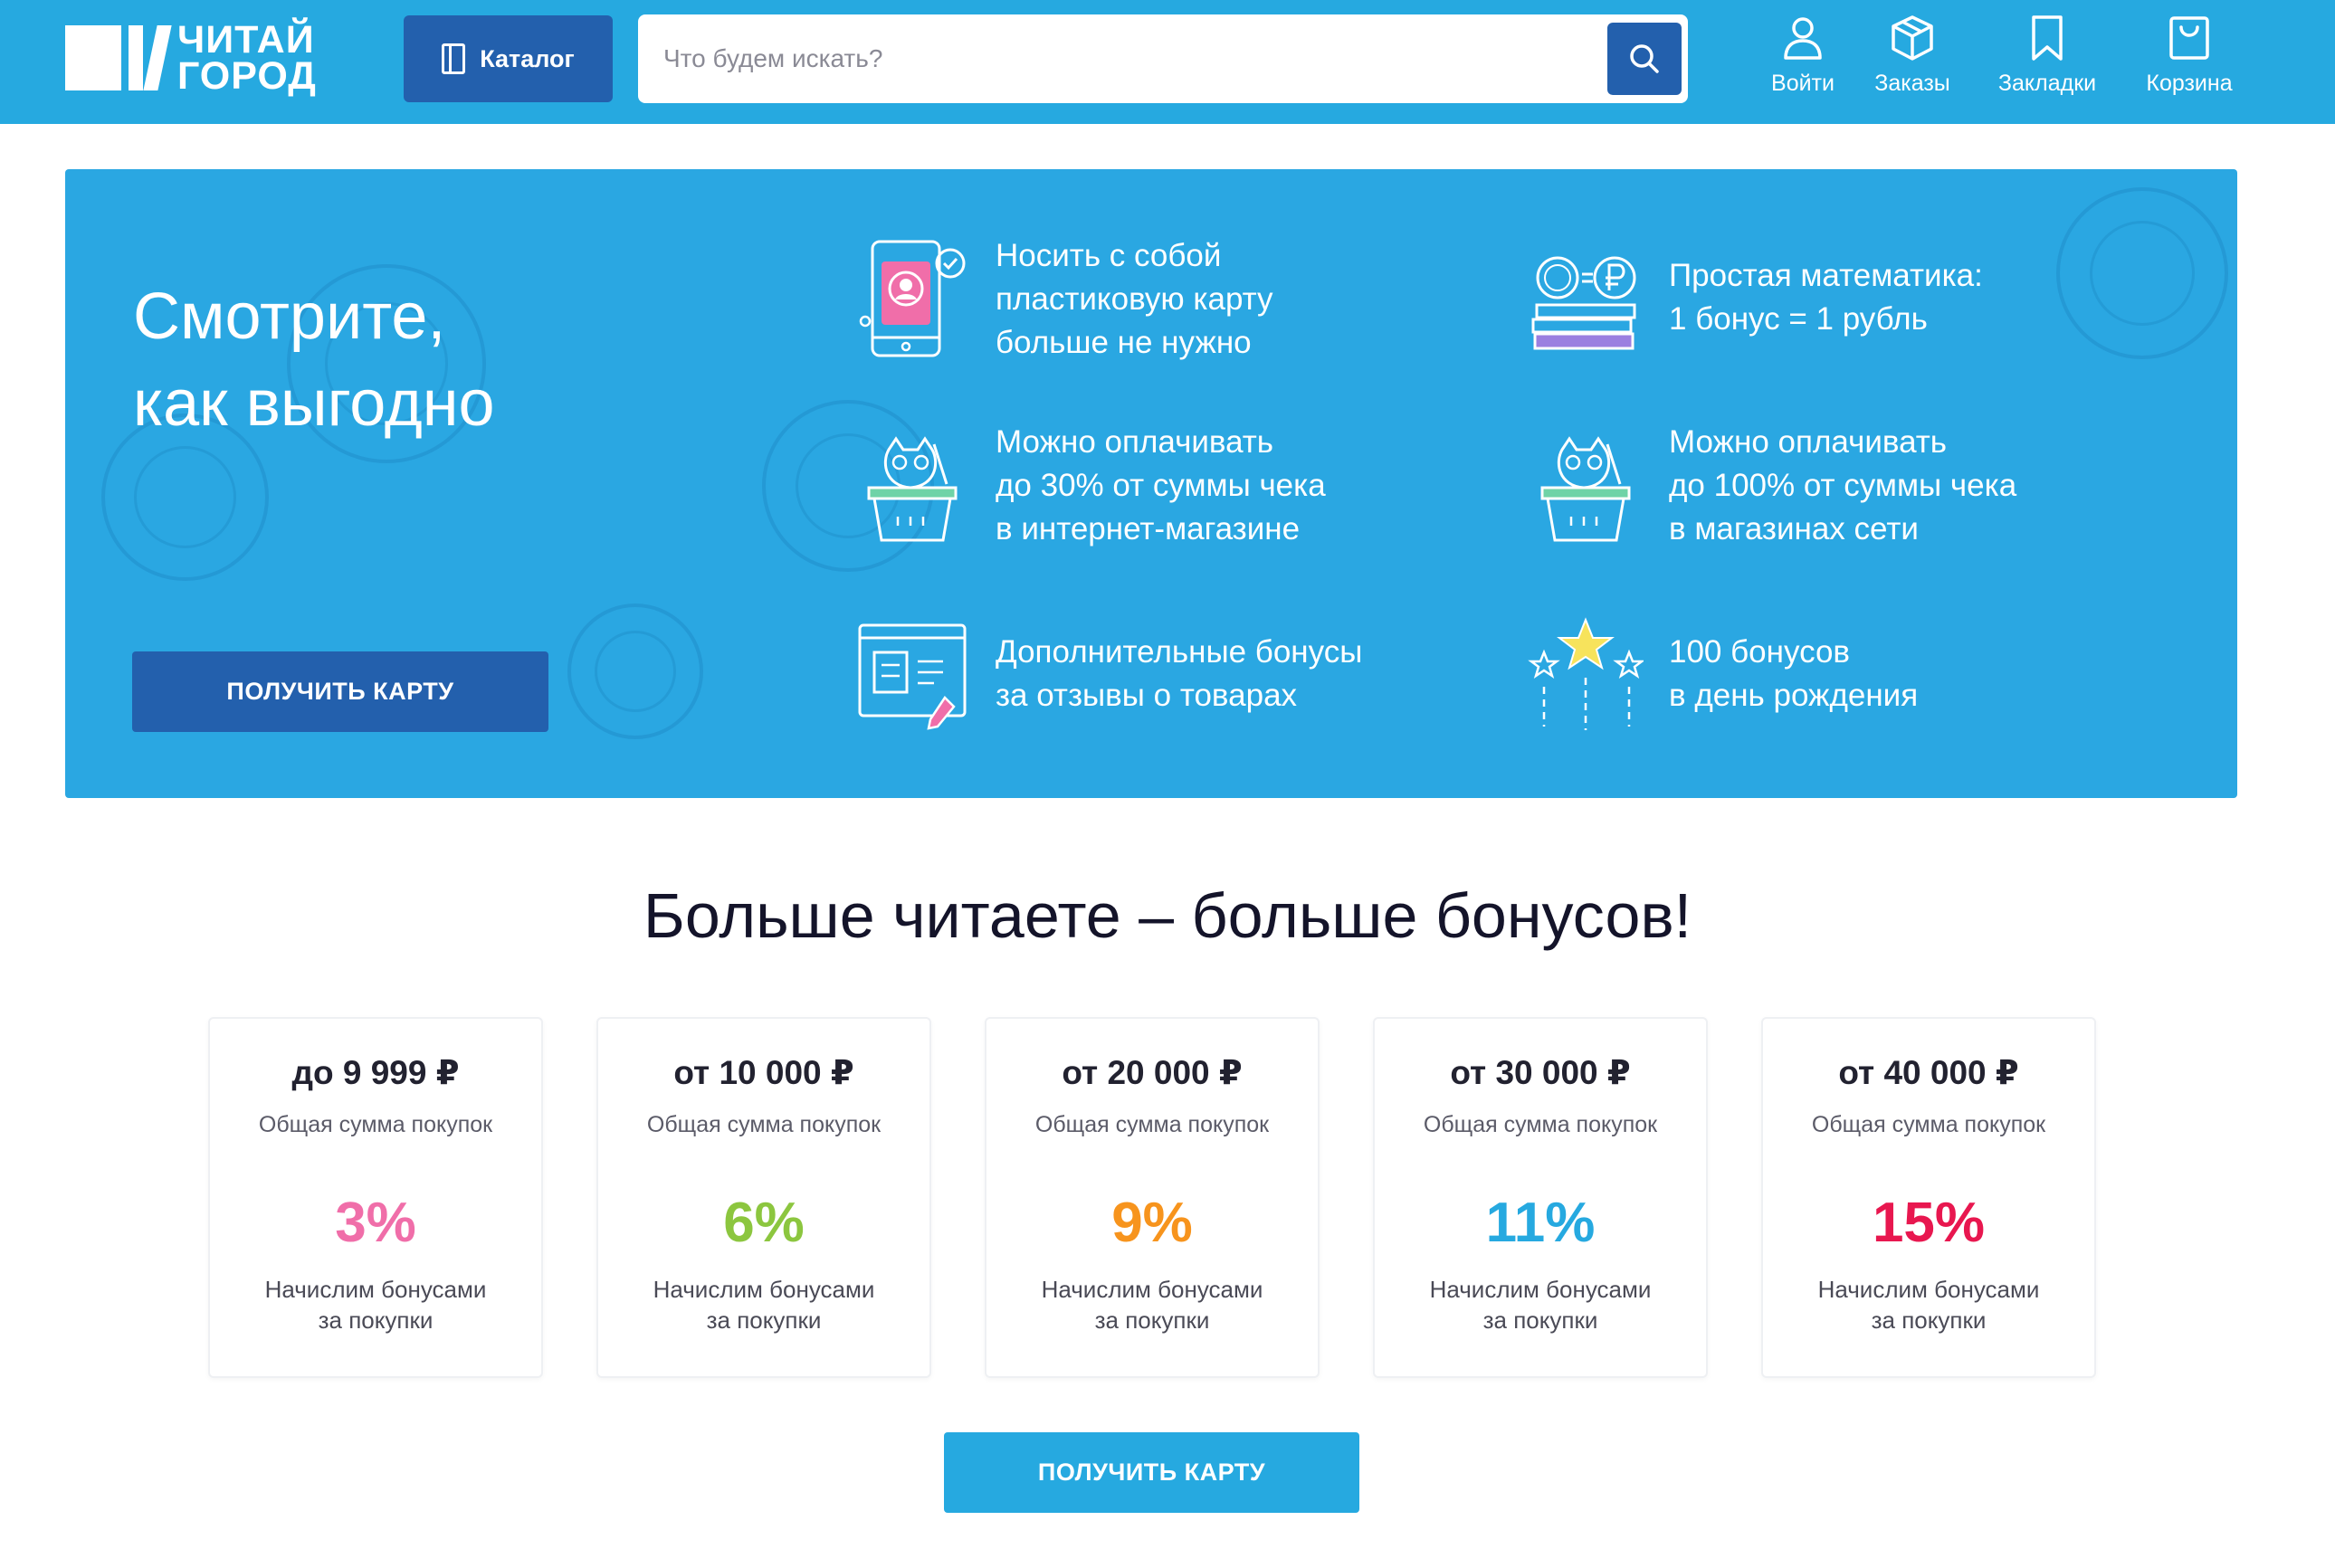 Image resolution: width=2335 pixels, height=1568 pixels. I want to click on nav-bookmarks-label: Закладки, so click(2047, 83).